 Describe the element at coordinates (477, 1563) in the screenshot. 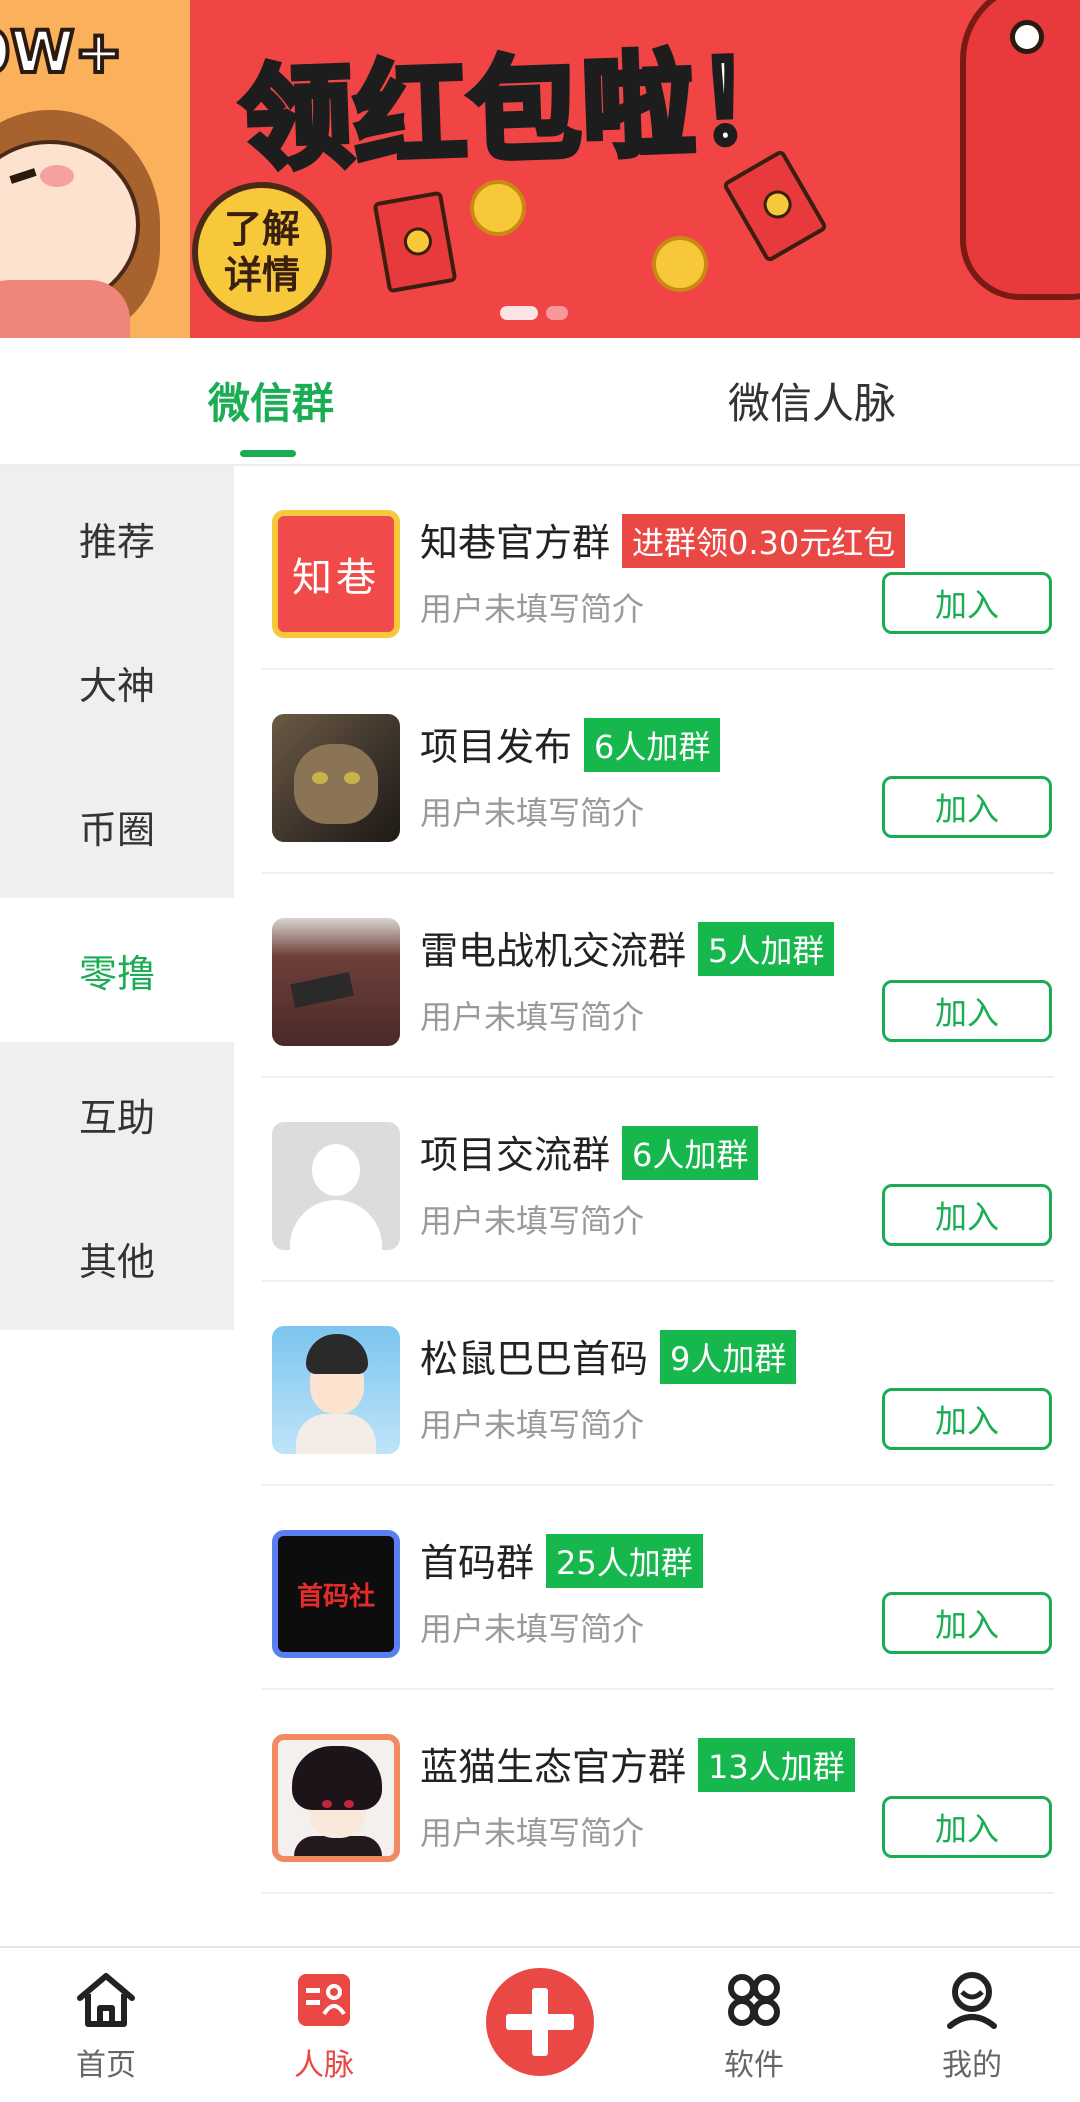

I see `group-name: 首码群` at that location.